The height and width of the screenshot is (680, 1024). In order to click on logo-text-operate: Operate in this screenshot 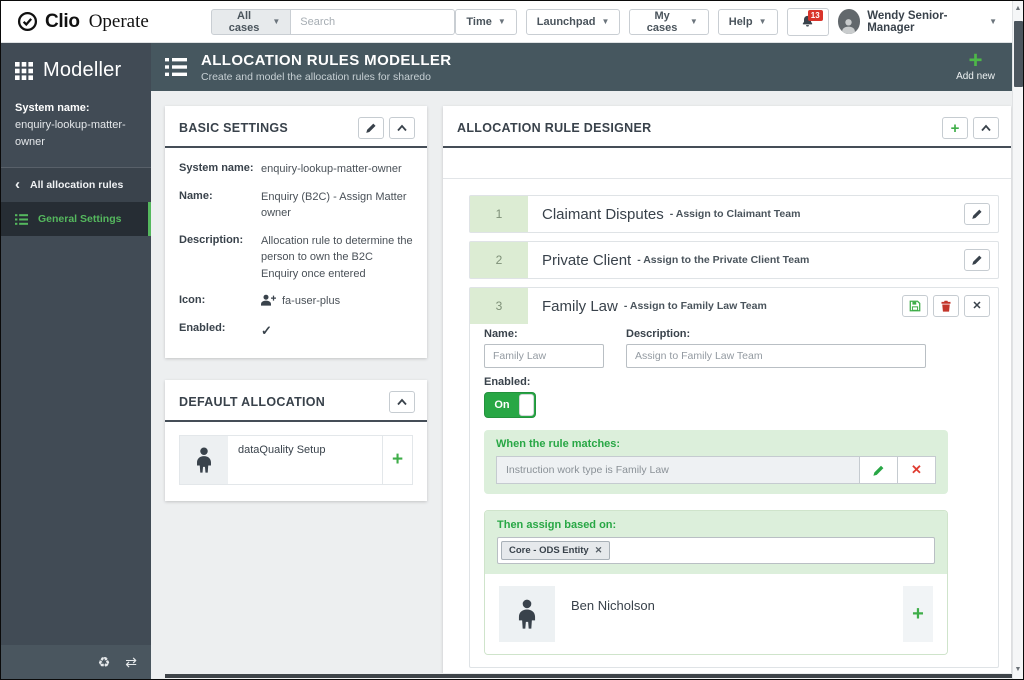, I will do `click(118, 21)`.